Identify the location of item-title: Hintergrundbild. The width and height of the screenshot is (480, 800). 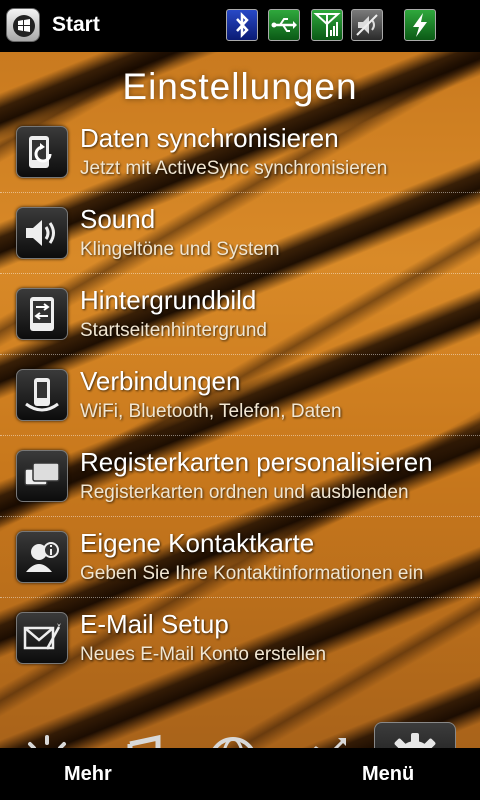
(168, 300).